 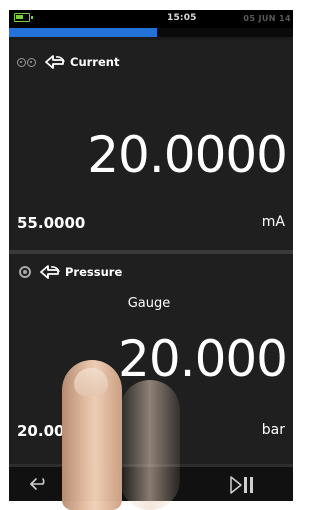 I want to click on battery-icon, so click(x=23, y=17).